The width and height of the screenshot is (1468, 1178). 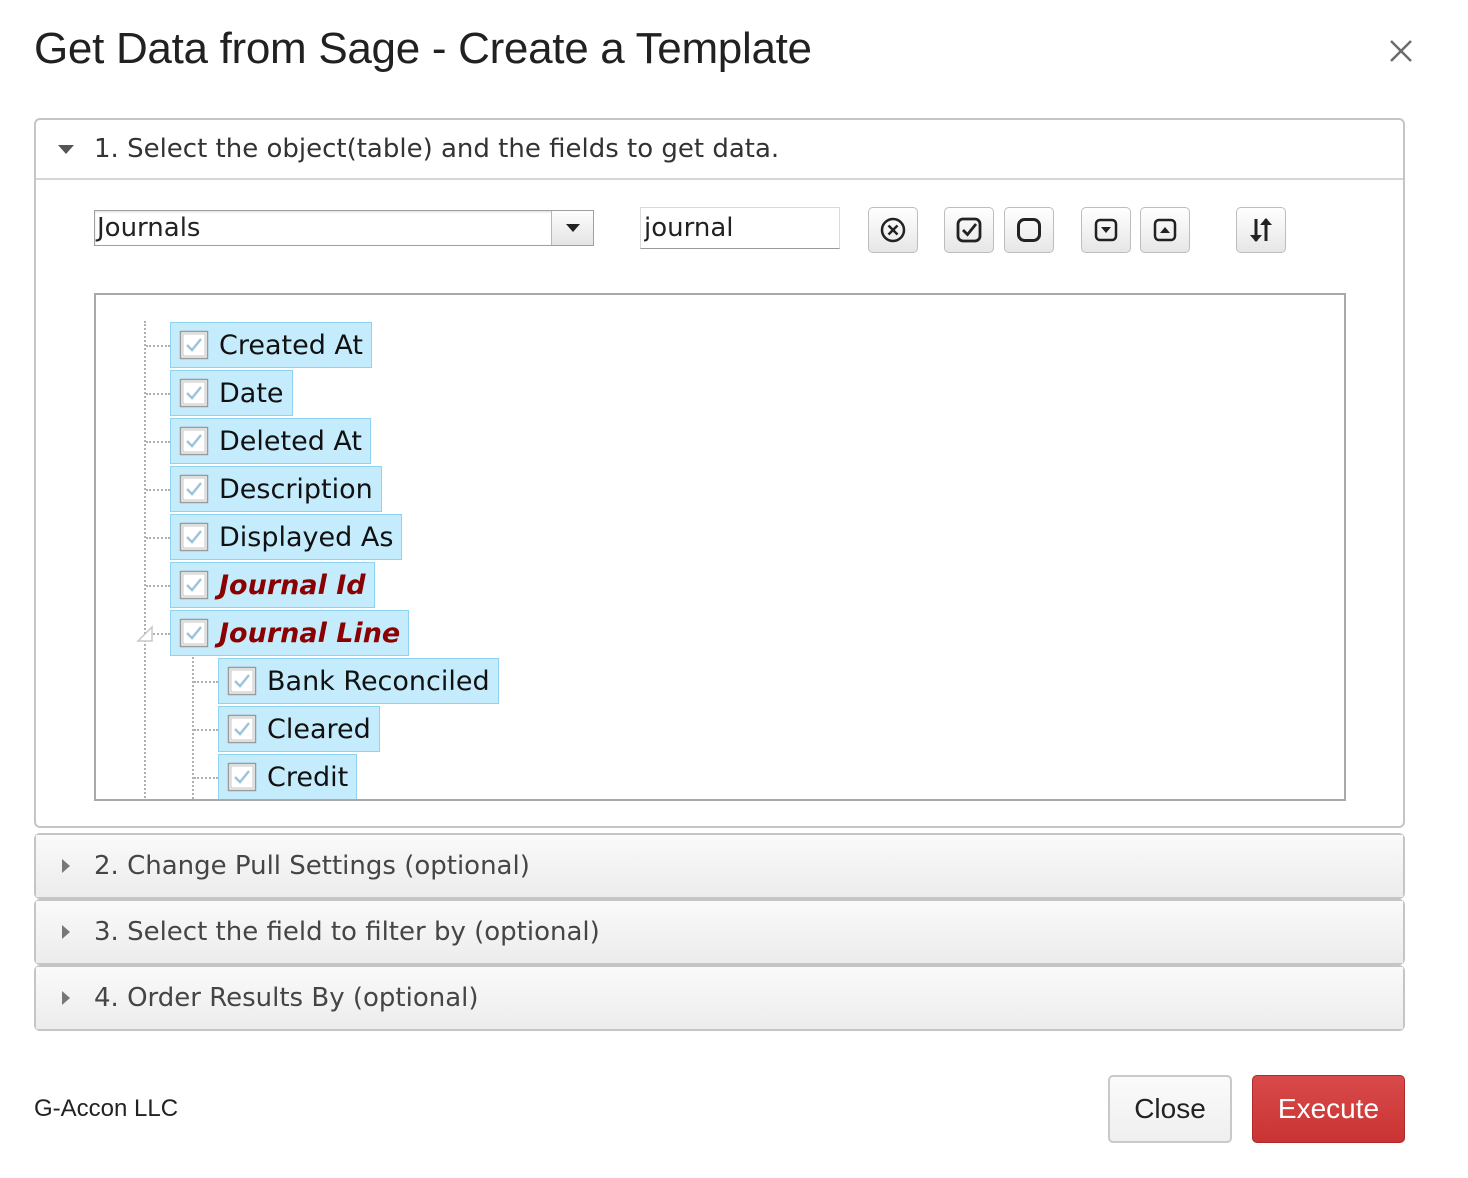 I want to click on tree-child-field-node: Credit, so click(x=288, y=776).